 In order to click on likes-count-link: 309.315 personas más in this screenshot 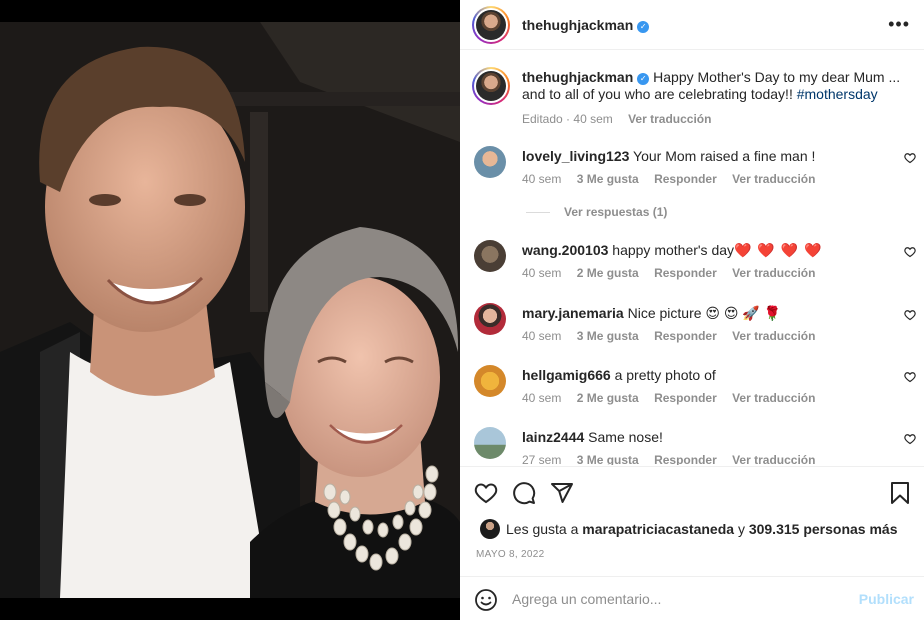, I will do `click(823, 529)`.